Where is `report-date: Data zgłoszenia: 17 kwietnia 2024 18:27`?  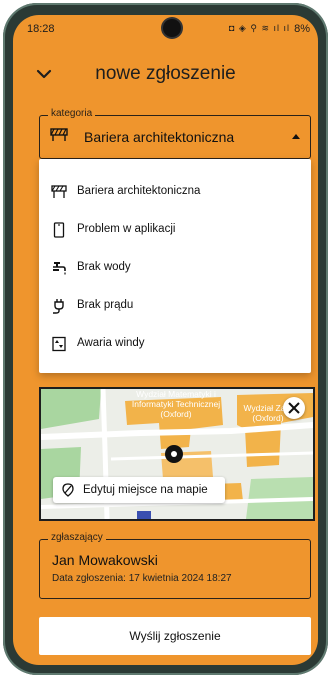 report-date: Data zgłoszenia: 17 kwietnia 2024 18:27 is located at coordinates (142, 578).